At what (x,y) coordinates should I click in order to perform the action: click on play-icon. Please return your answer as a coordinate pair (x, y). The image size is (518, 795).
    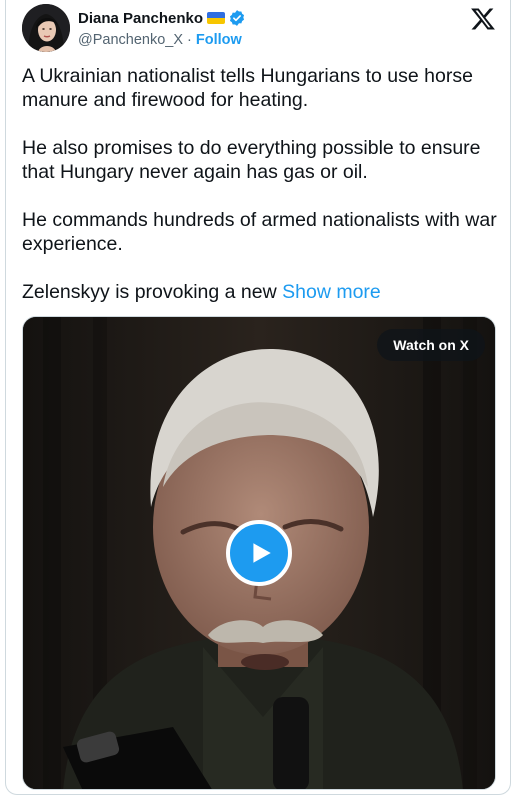
    Looking at the image, I should click on (262, 553).